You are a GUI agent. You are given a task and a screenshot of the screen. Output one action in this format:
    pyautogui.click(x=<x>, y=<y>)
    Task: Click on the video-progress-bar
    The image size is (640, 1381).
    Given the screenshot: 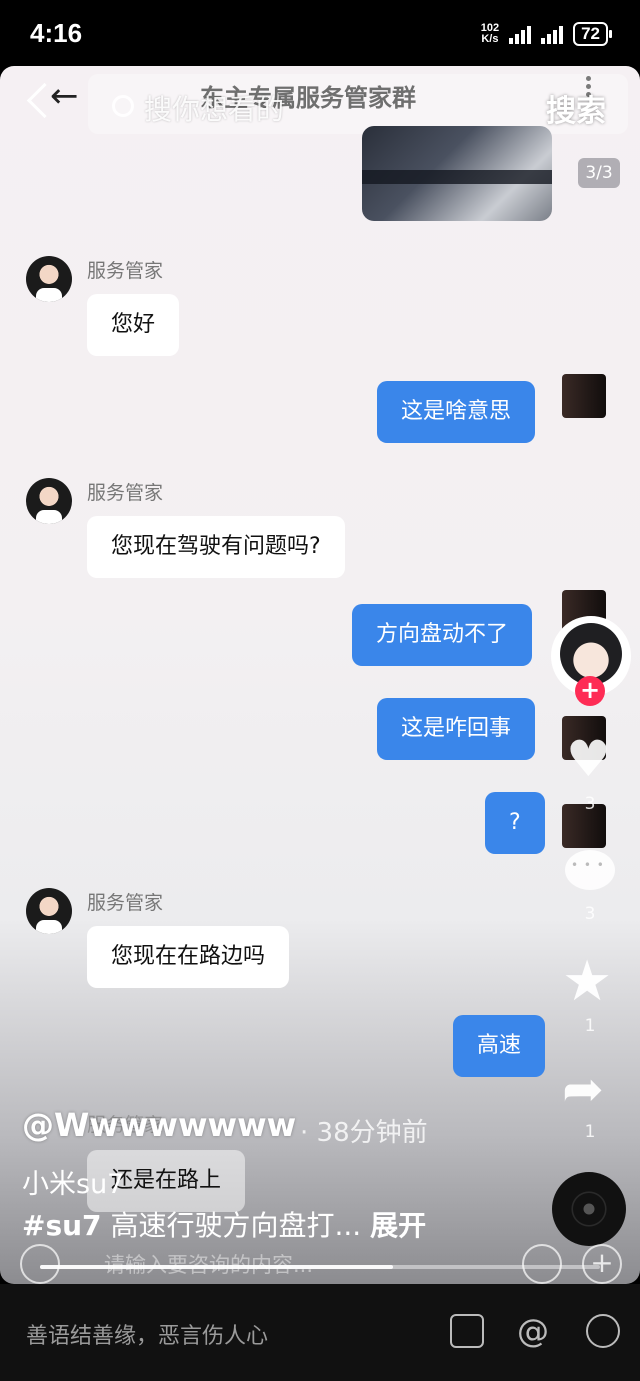 What is the action you would take?
    pyautogui.click(x=320, y=1267)
    